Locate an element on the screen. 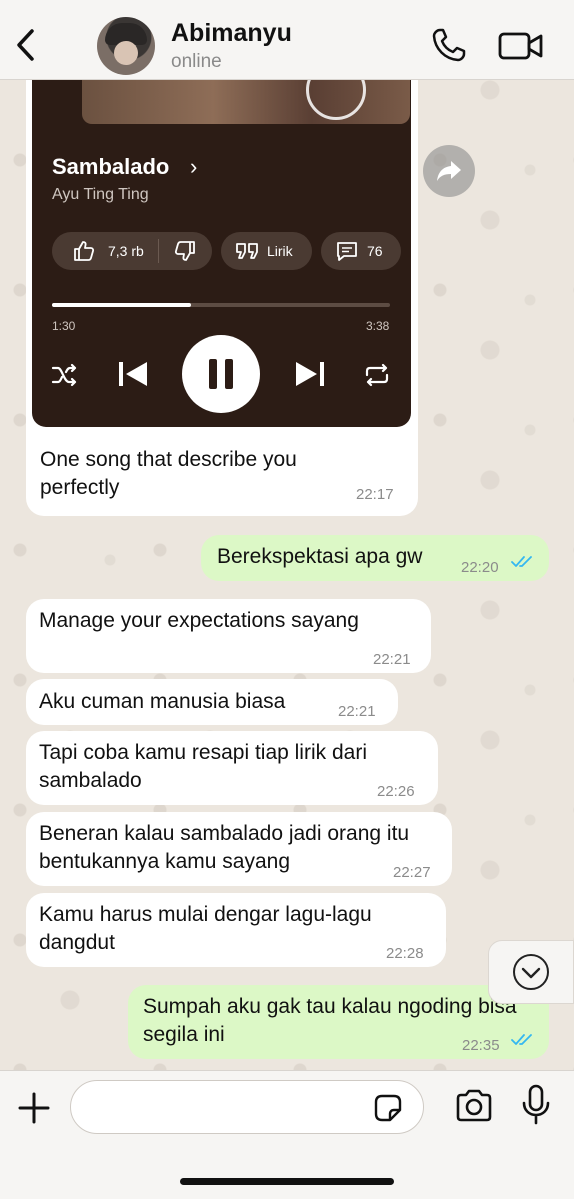 Image resolution: width=574 pixels, height=1199 pixels. message-bubble-outgoing: Berekspektasi apa gw 22:20 is located at coordinates (375, 558).